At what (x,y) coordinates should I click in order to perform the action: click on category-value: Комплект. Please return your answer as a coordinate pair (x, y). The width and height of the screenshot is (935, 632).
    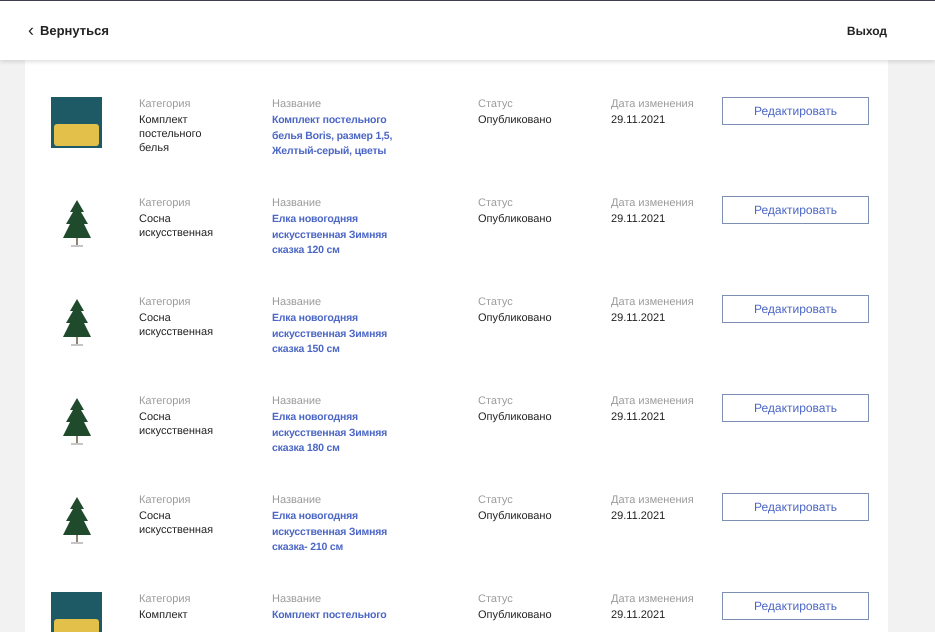
    Looking at the image, I should click on (164, 615).